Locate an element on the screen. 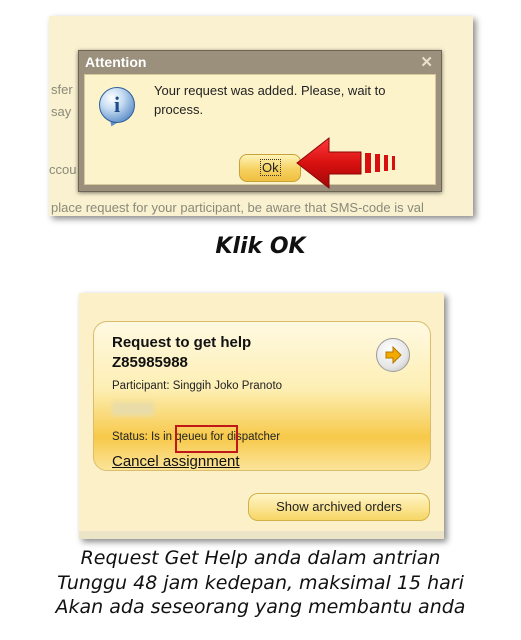  caption-line-2: Tunggu 48 jam kedepan, maksimal 15 hari is located at coordinates (260, 582).